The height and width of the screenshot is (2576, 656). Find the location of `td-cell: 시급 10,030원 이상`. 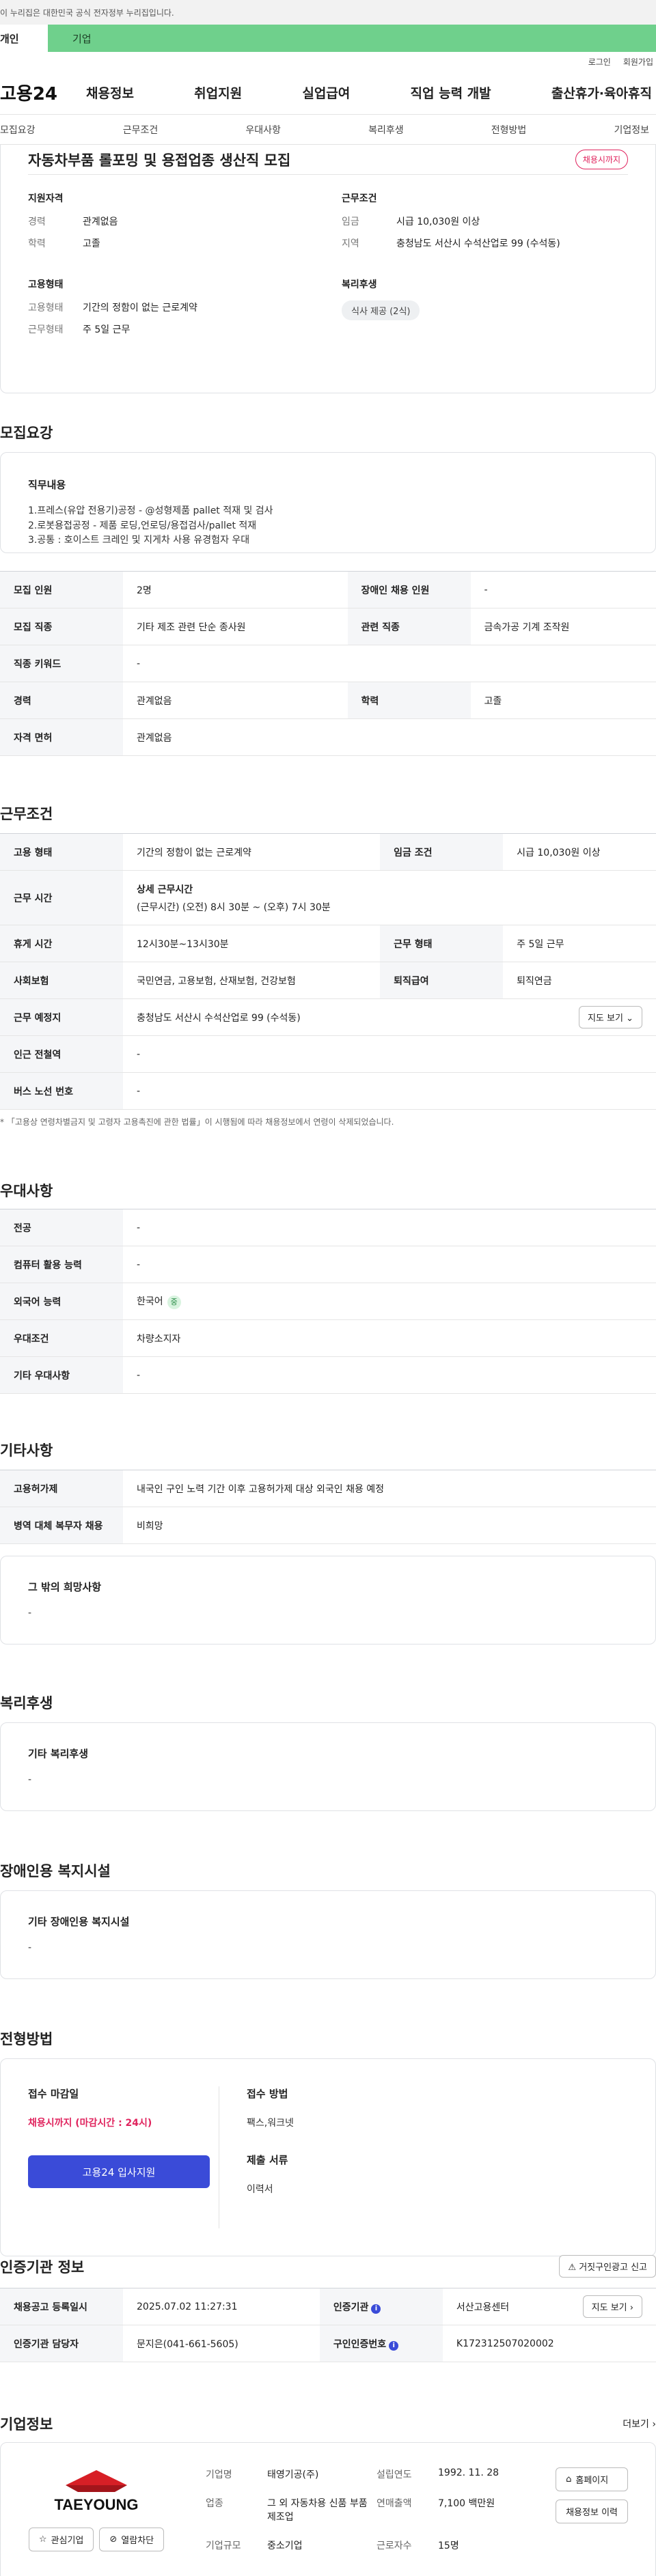

td-cell: 시급 10,030원 이상 is located at coordinates (579, 852).